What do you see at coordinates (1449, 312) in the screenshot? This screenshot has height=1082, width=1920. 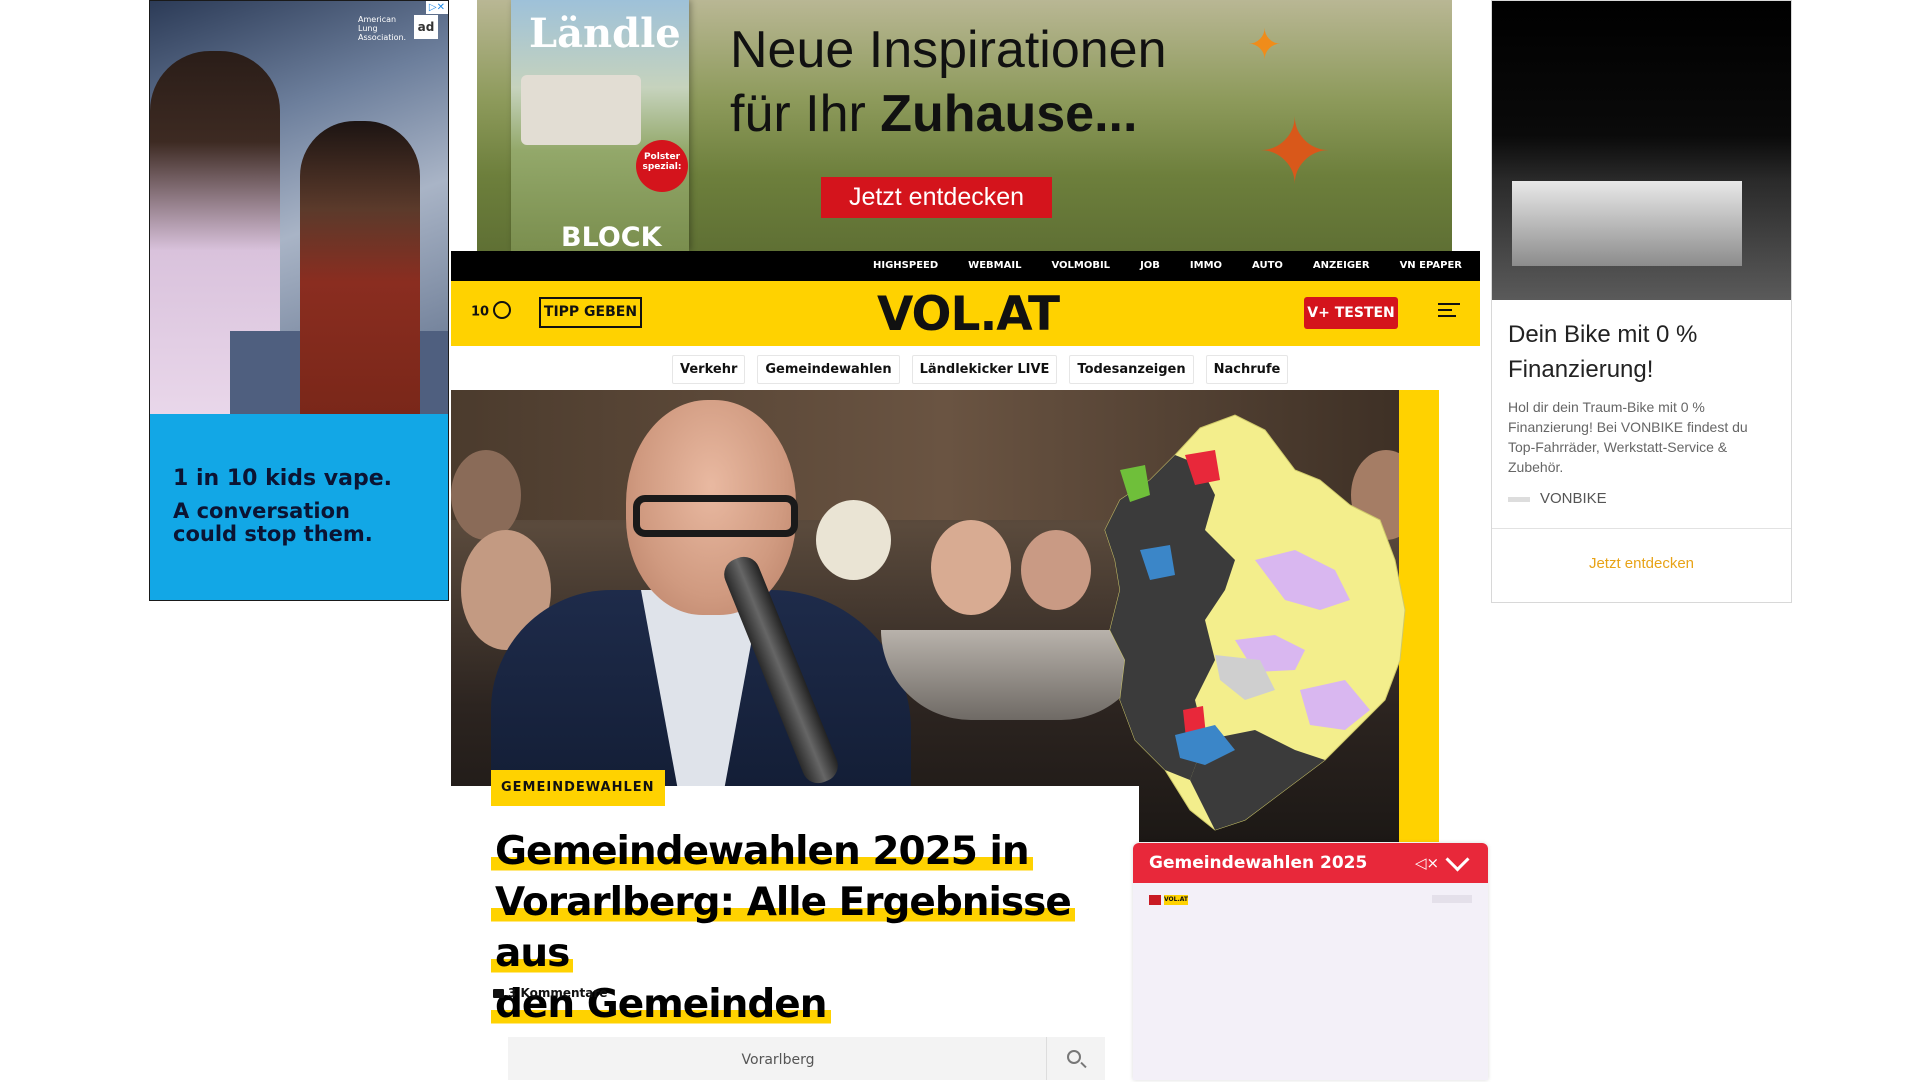 I see `menu-search-icon` at bounding box center [1449, 312].